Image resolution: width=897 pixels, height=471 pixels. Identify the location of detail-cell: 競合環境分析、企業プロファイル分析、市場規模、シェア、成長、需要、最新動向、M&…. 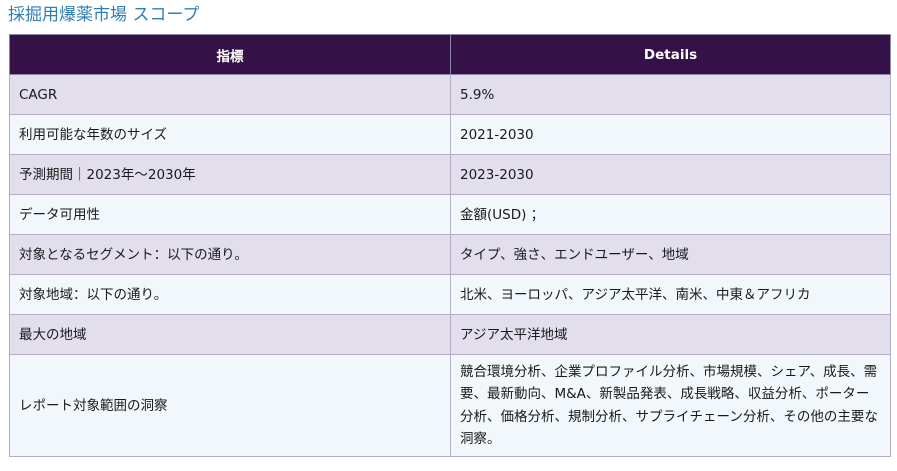
(670, 405).